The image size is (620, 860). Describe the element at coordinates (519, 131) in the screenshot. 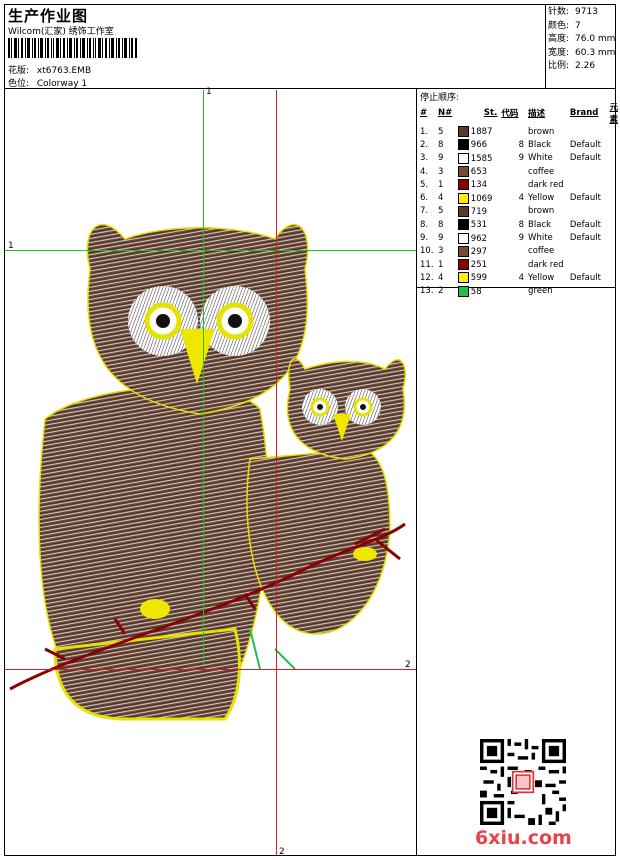

I see `table-row: 1. 5 1887 brown` at that location.